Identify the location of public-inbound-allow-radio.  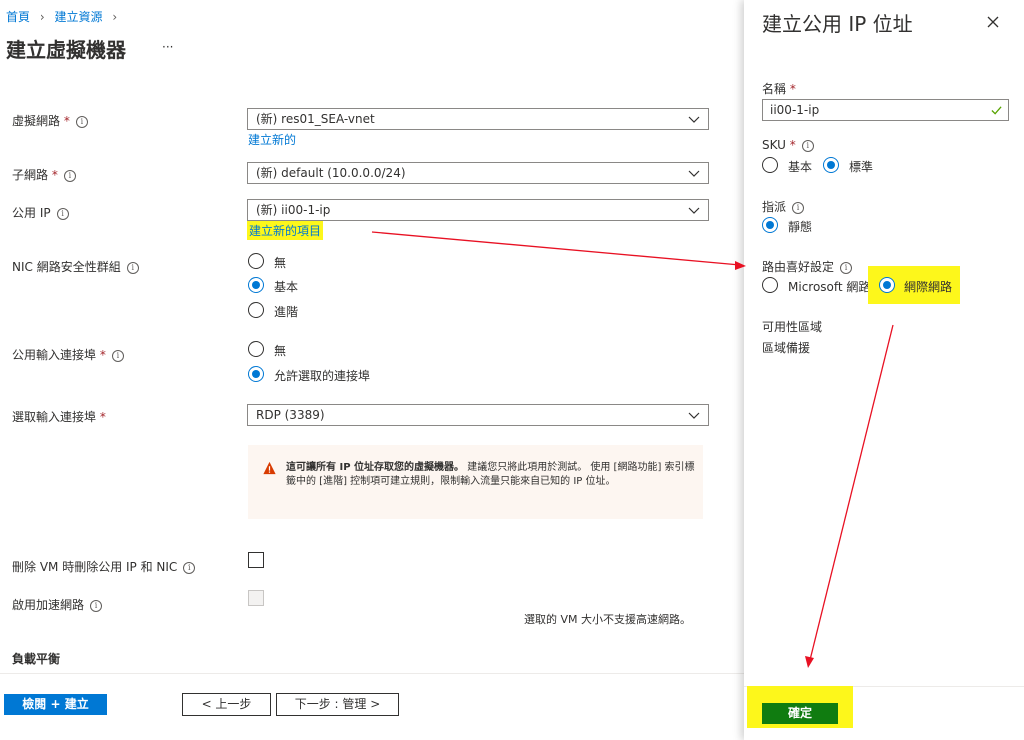
(256, 374).